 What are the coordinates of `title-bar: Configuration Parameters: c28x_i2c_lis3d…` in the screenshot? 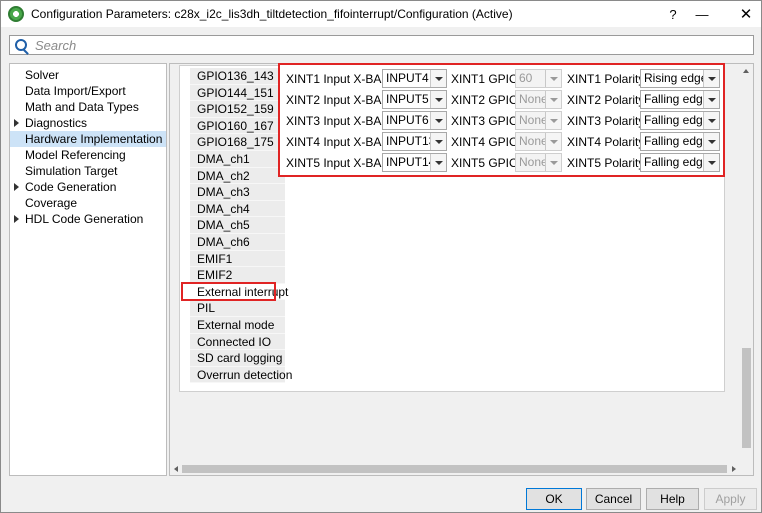 It's located at (381, 14).